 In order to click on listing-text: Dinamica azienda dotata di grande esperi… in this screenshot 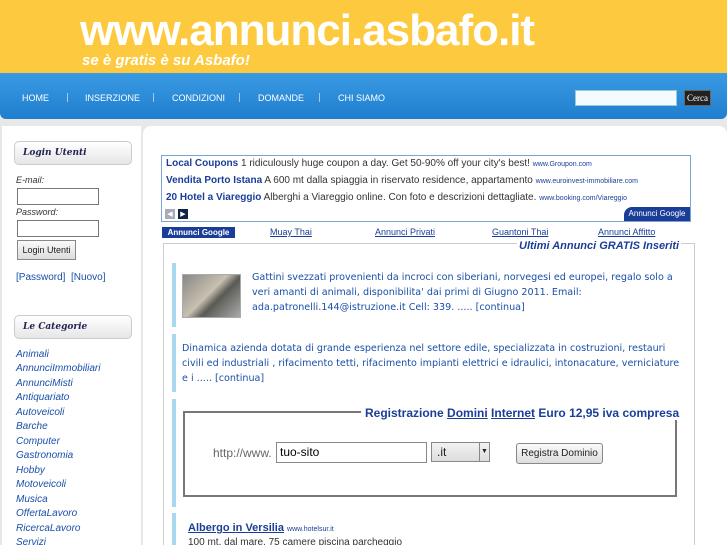, I will do `click(432, 363)`.